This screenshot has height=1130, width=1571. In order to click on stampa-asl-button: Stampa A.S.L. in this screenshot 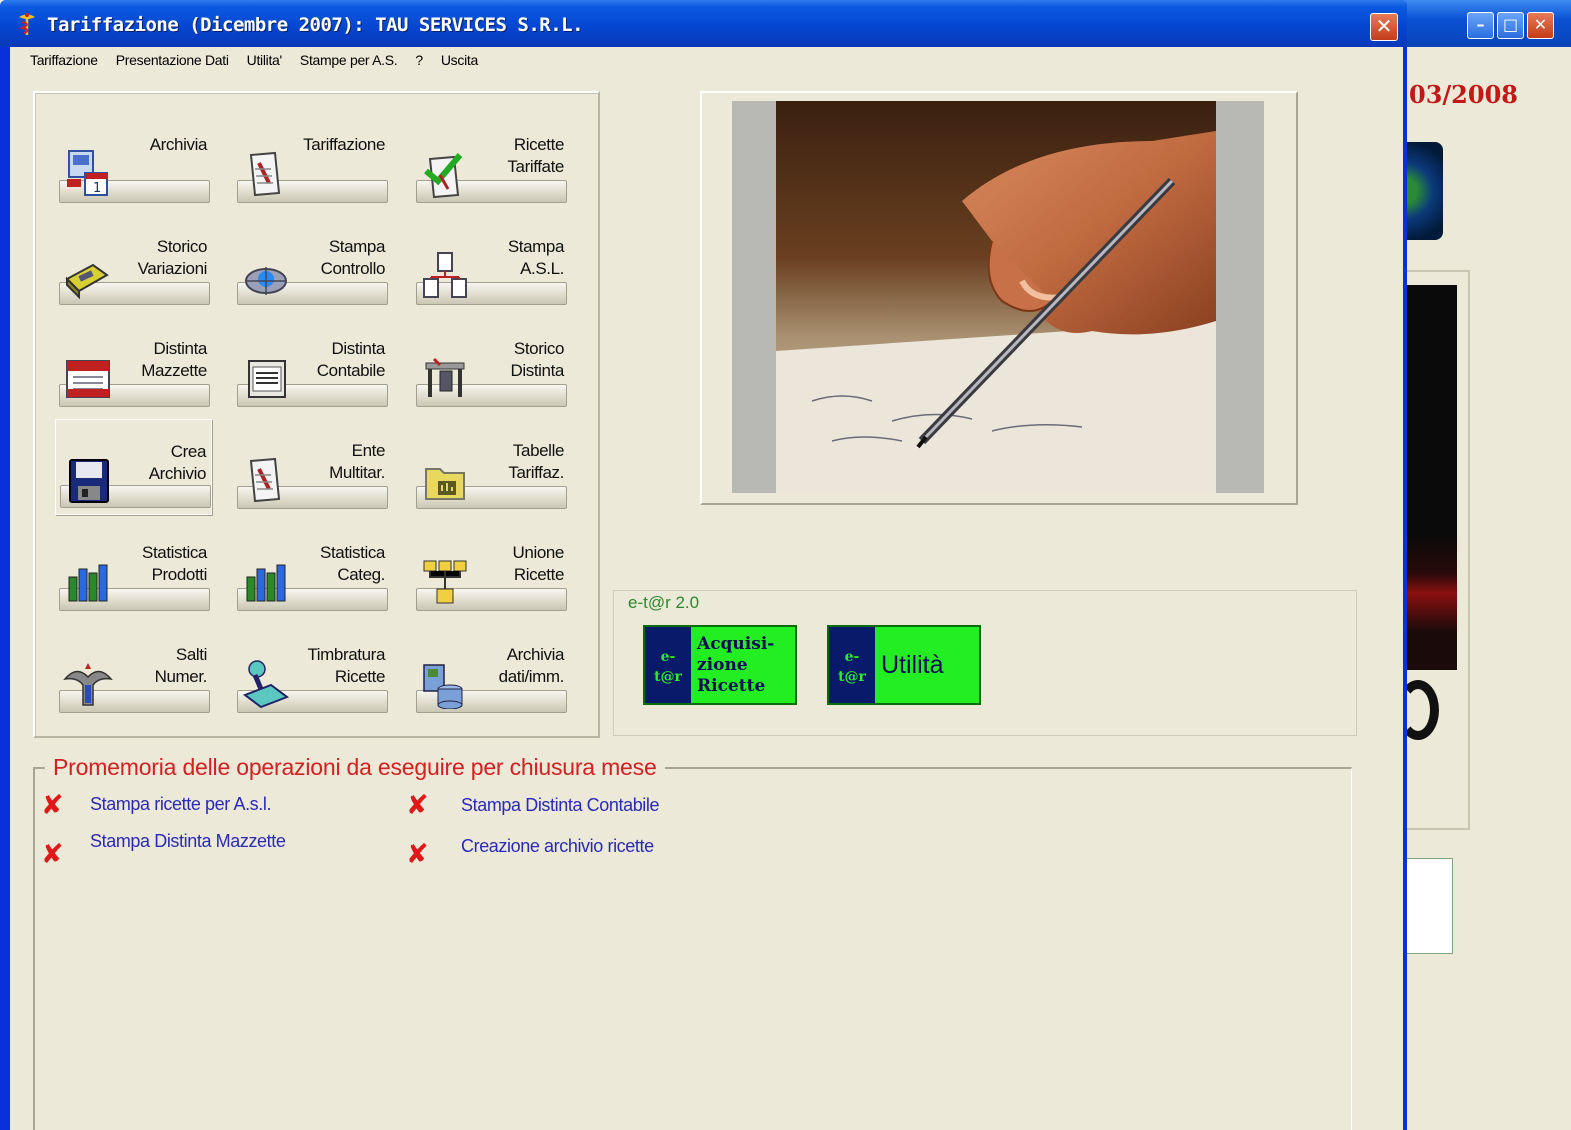, I will do `click(490, 263)`.